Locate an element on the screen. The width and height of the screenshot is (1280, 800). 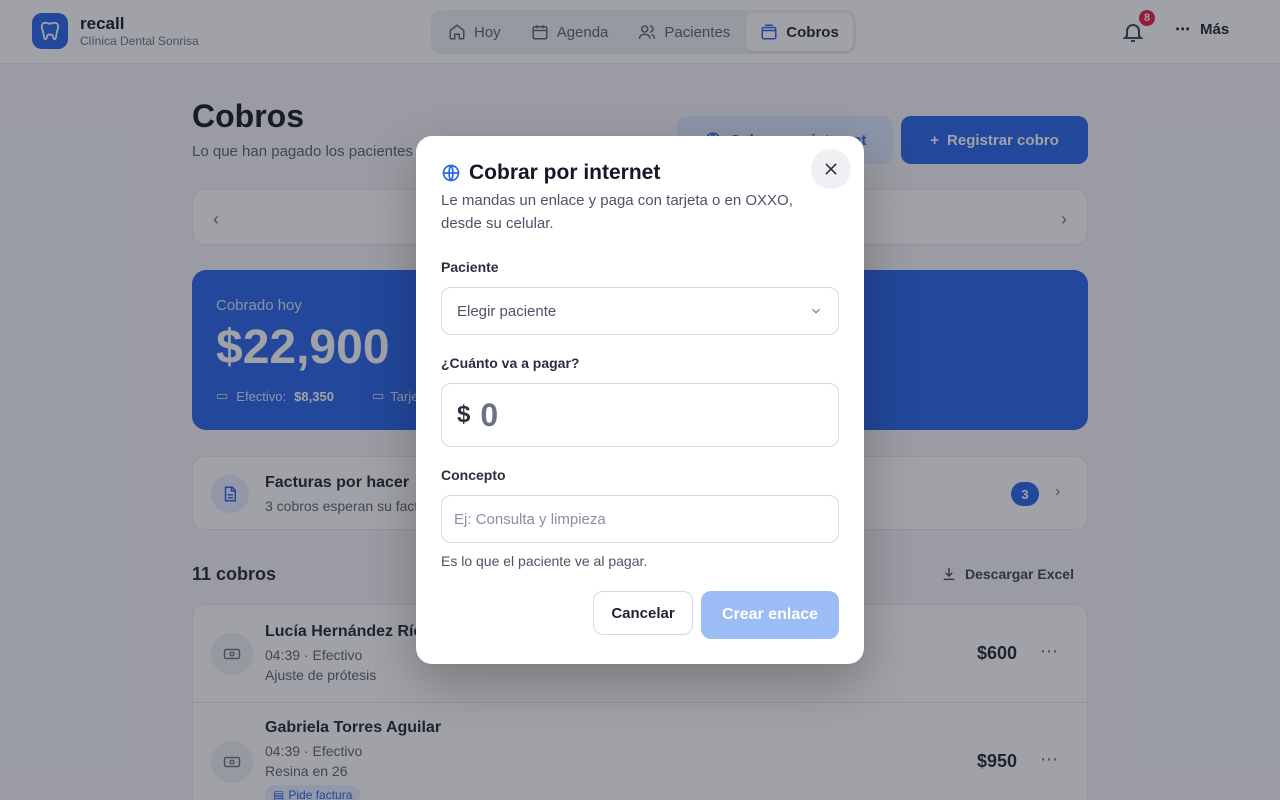
amount-field: $ is located at coordinates (640, 415).